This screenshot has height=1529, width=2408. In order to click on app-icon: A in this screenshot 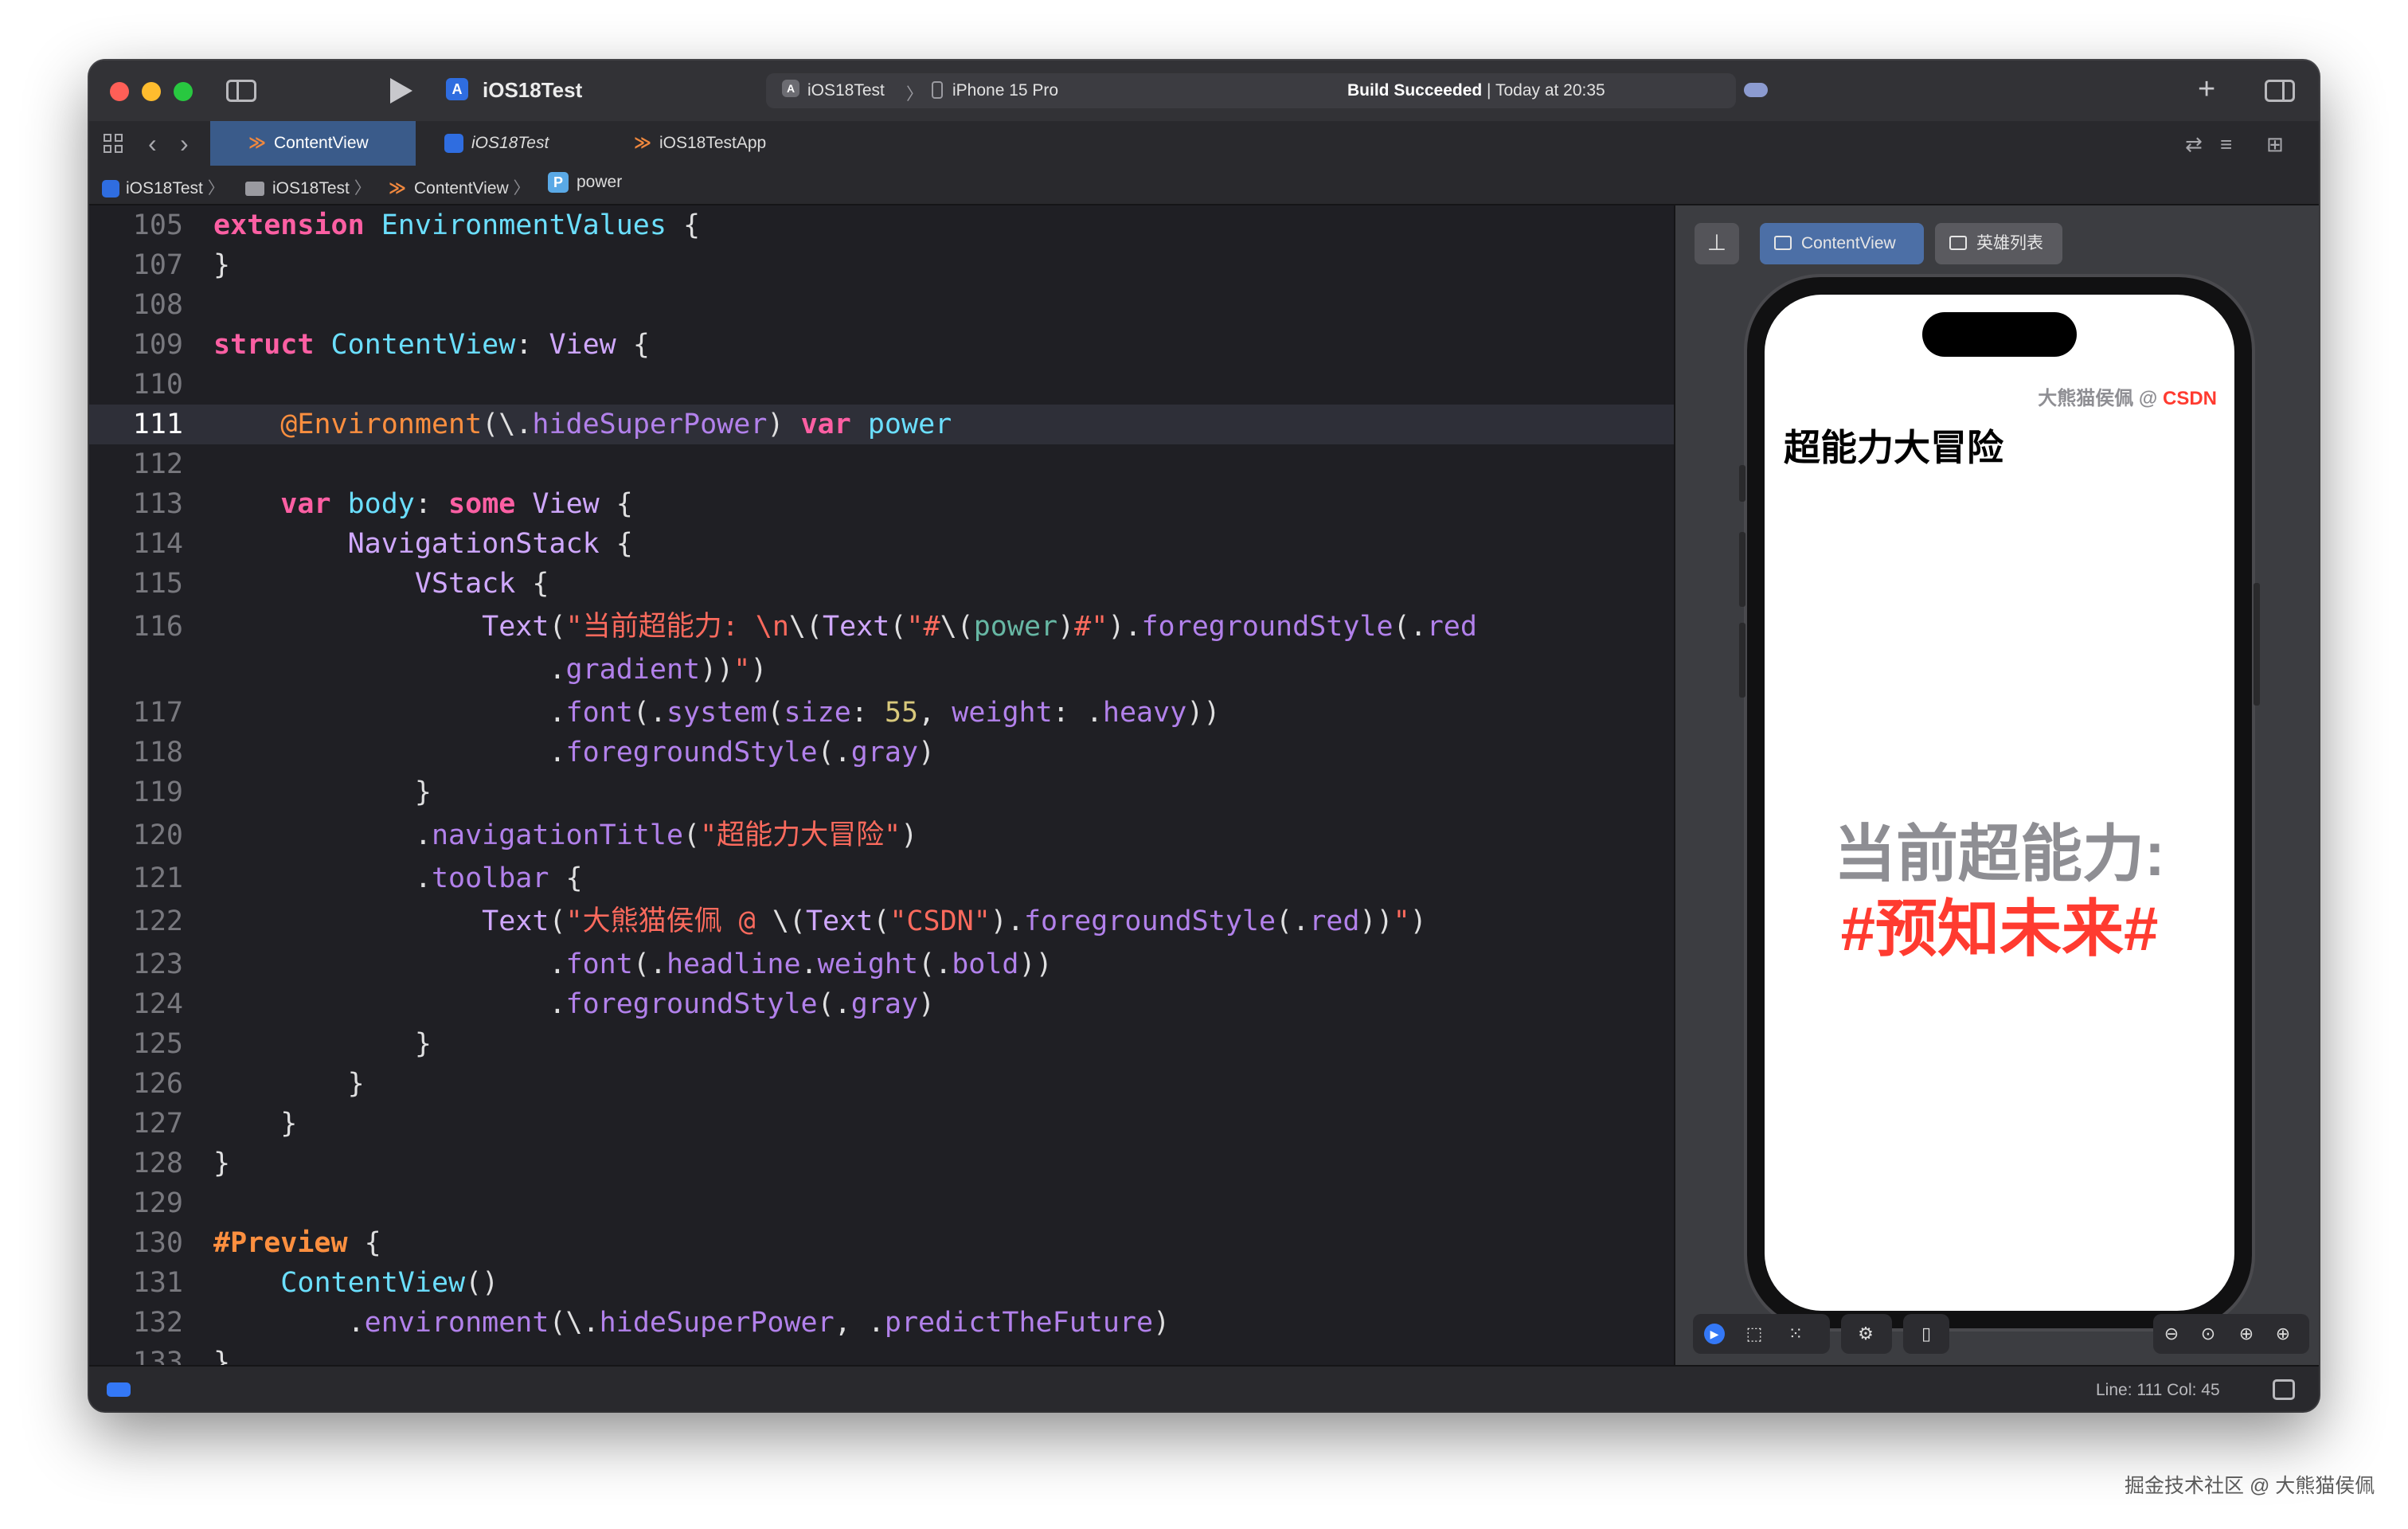, I will do `click(457, 89)`.